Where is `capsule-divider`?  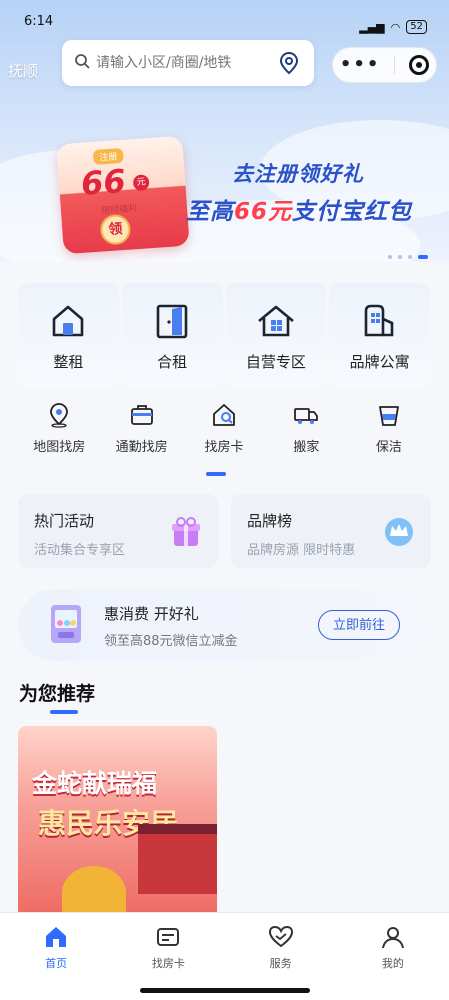
capsule-divider is located at coordinates (395, 65).